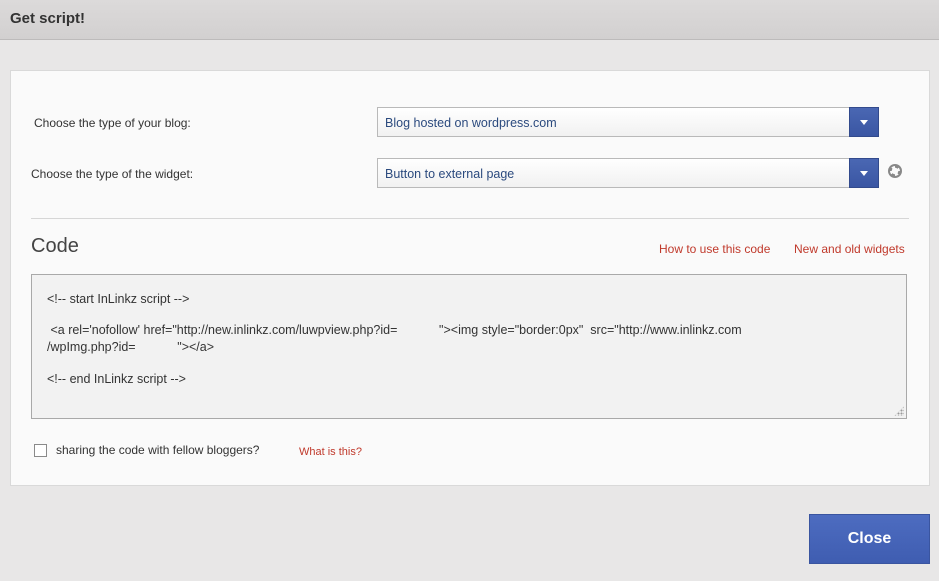 This screenshot has height=581, width=939. I want to click on widget-type-value: Button to external page, so click(450, 174).